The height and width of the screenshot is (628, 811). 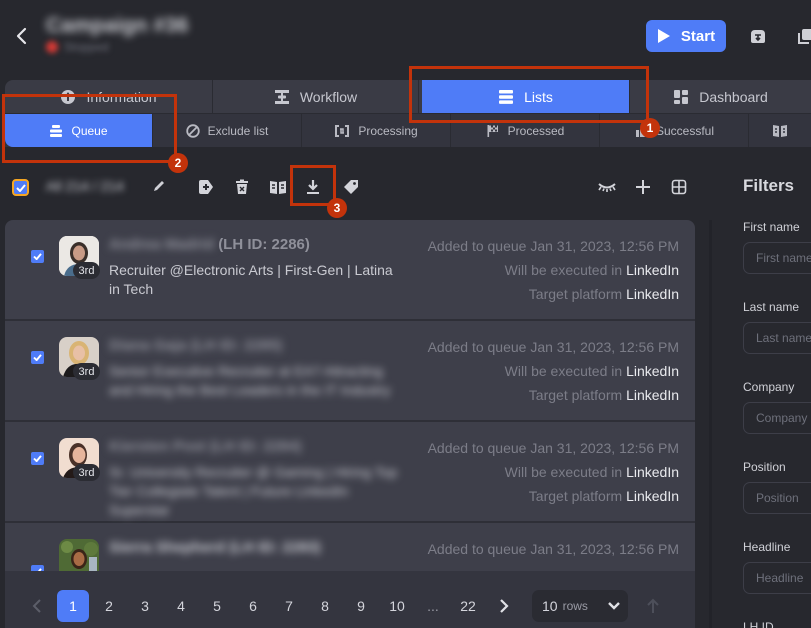 I want to click on page-2: 2, so click(x=109, y=606).